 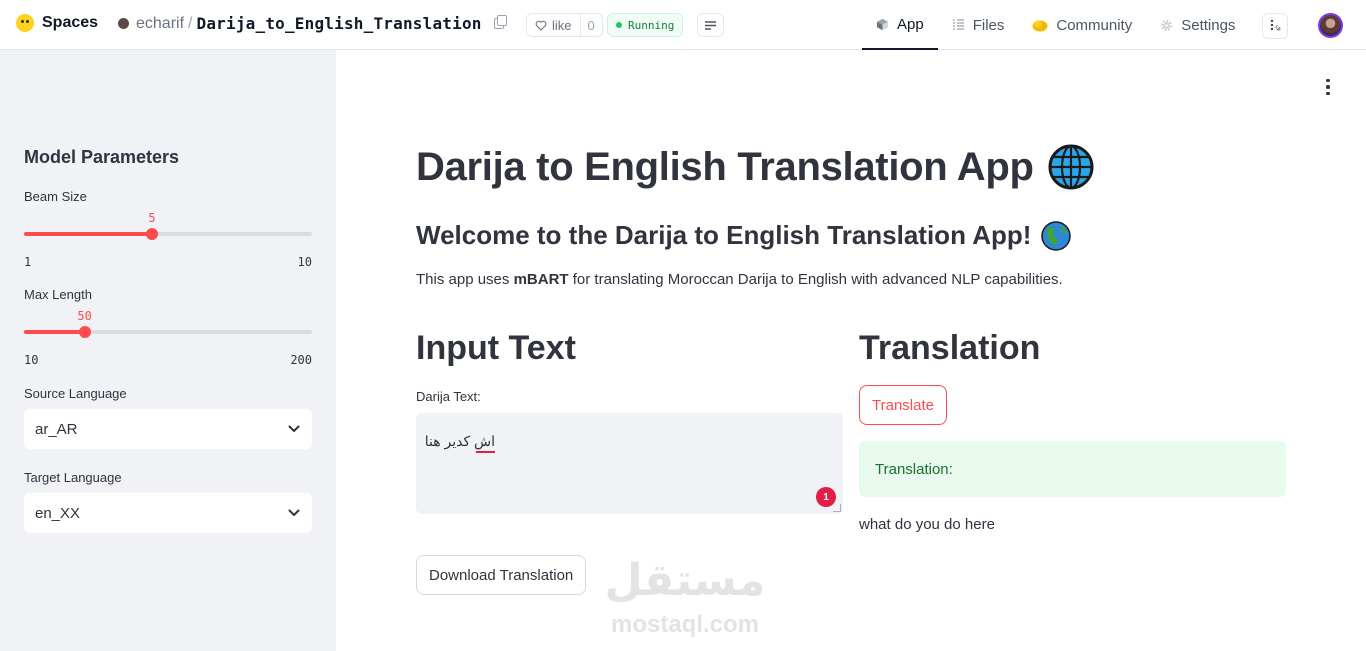 What do you see at coordinates (301, 360) in the screenshot?
I see `slider-max: 200` at bounding box center [301, 360].